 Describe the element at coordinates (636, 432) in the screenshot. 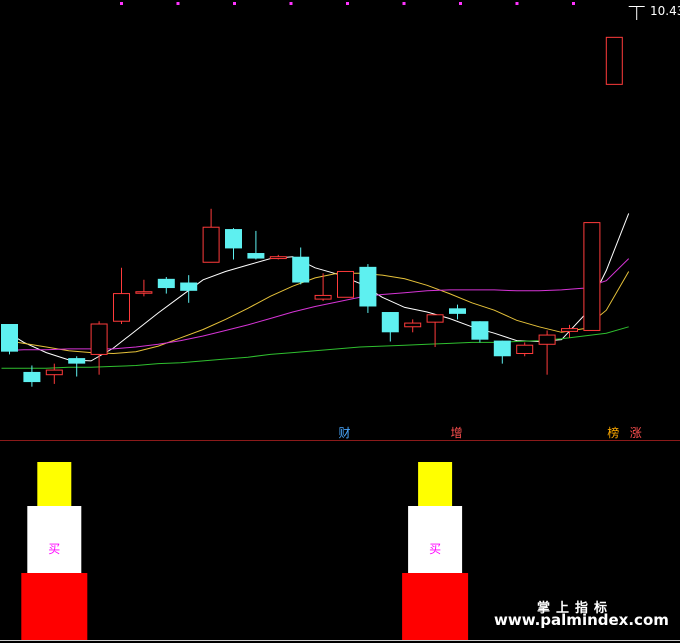

I see `event-marker: 涨` at that location.